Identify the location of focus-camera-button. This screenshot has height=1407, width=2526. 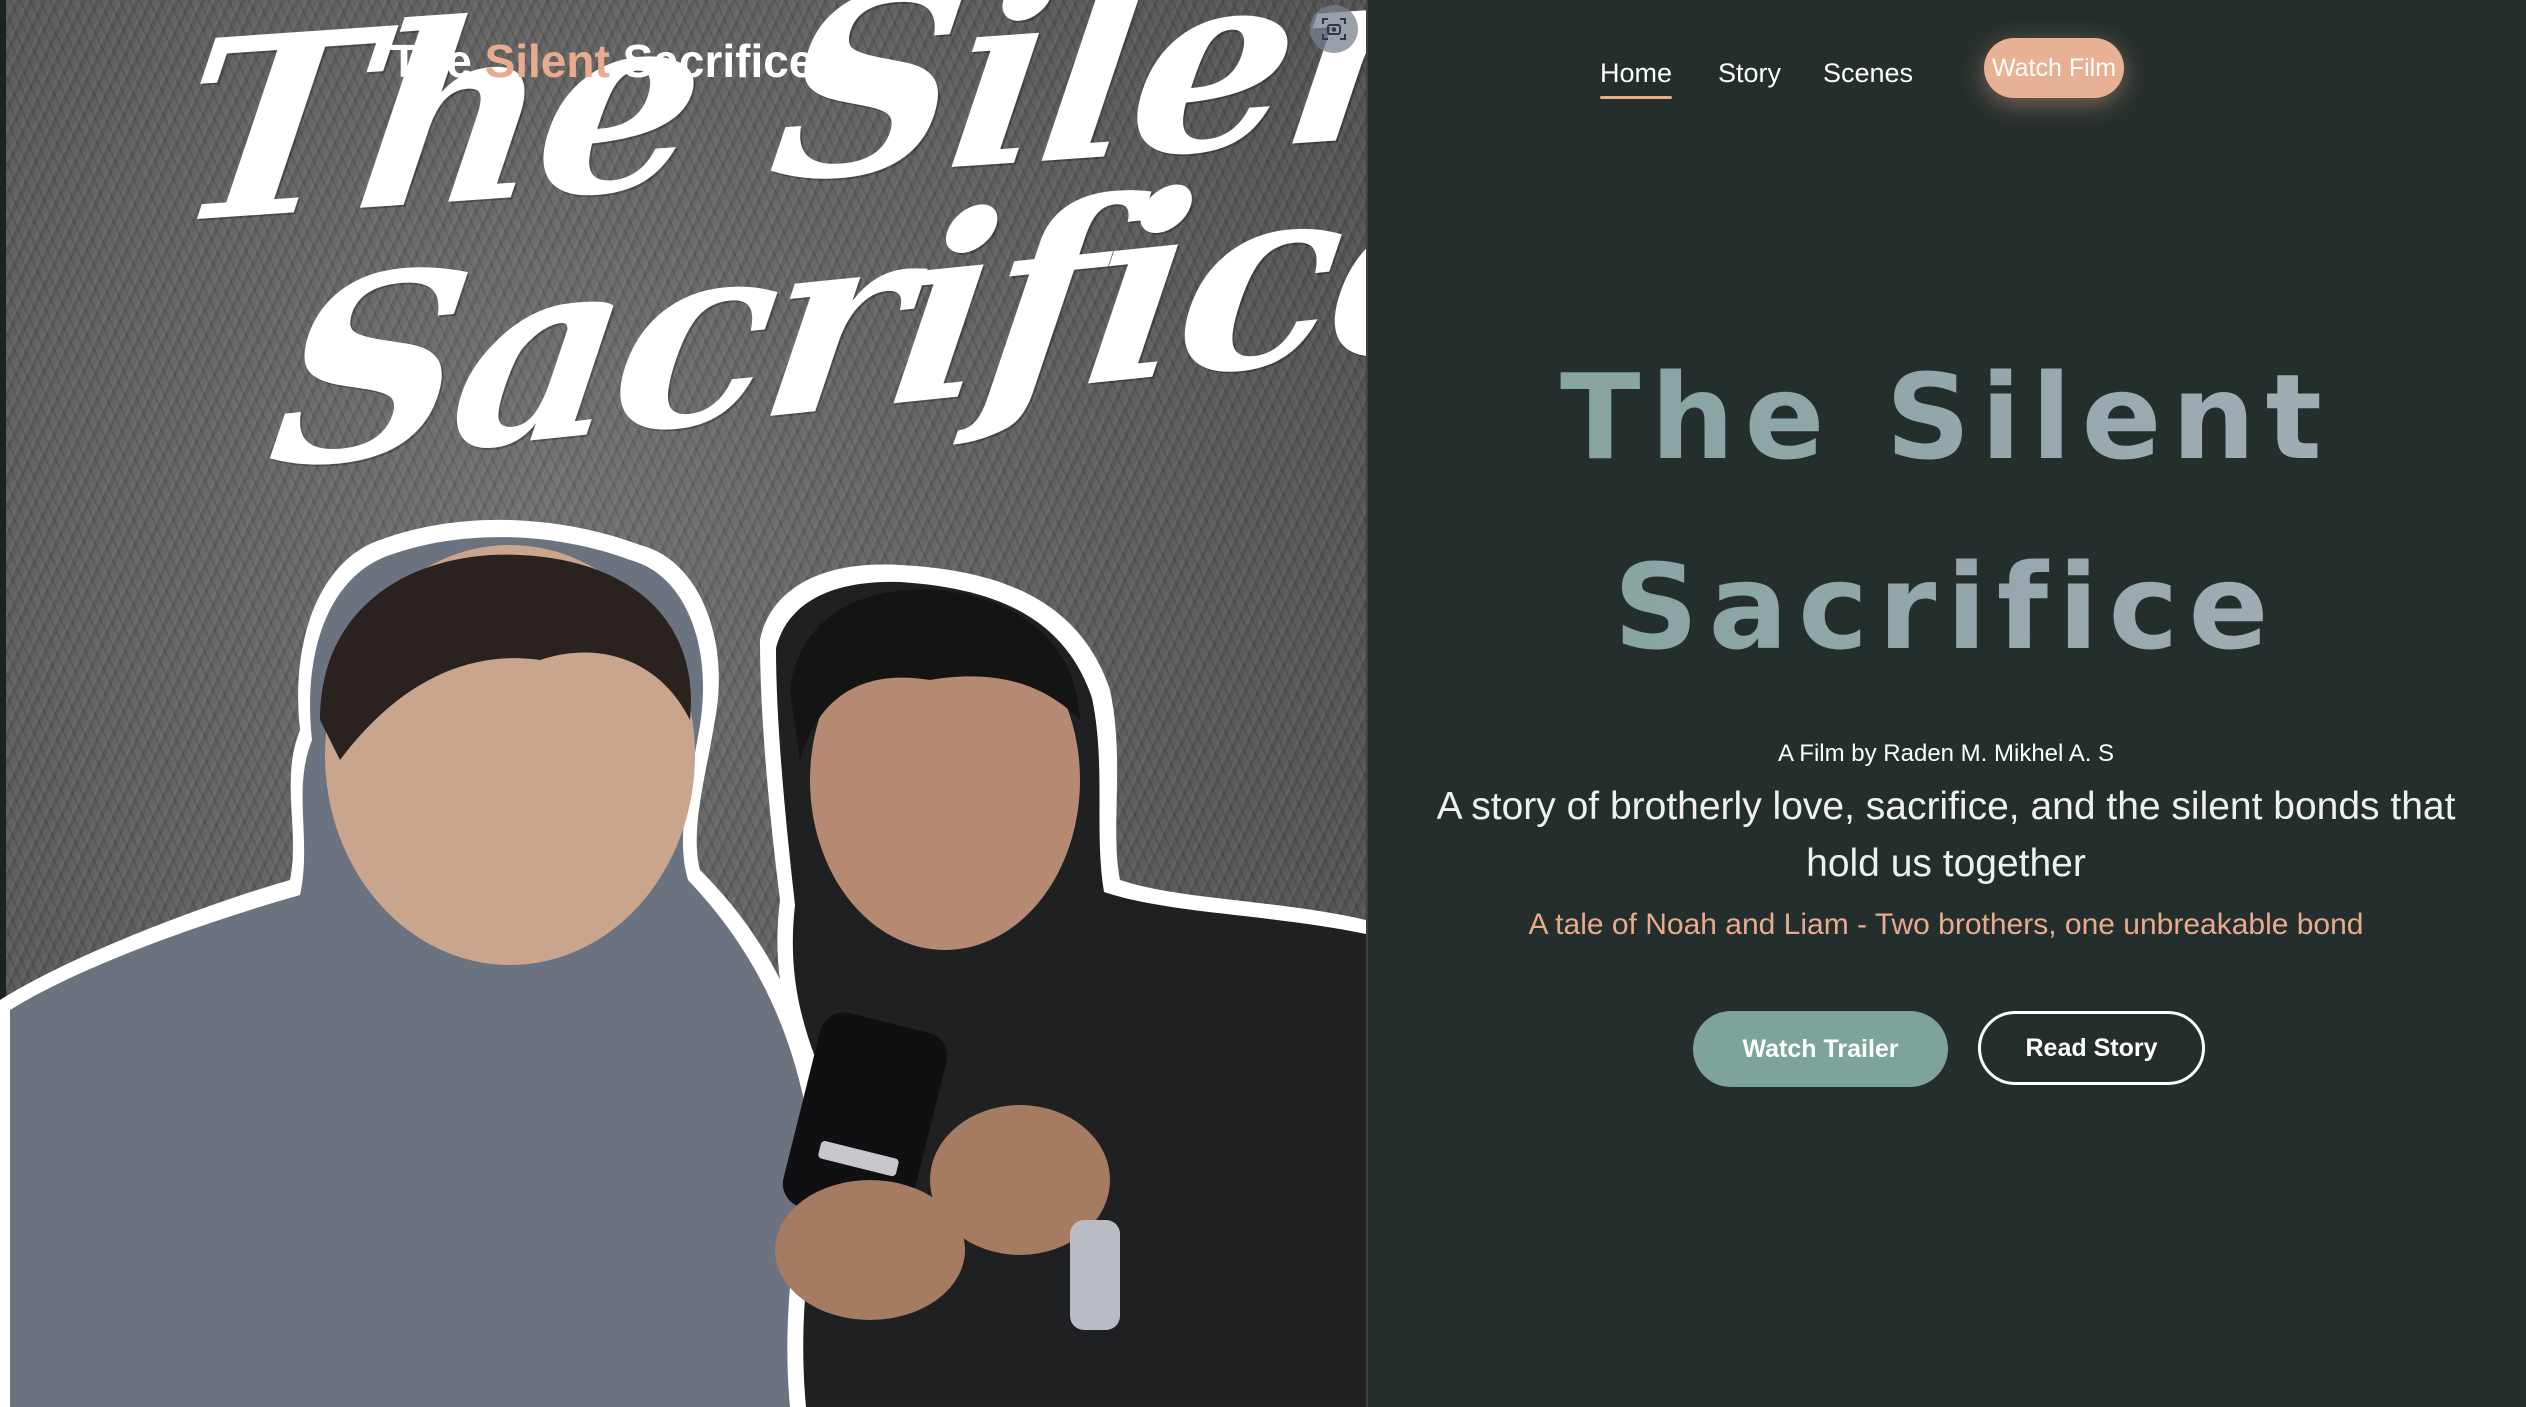
(1334, 29).